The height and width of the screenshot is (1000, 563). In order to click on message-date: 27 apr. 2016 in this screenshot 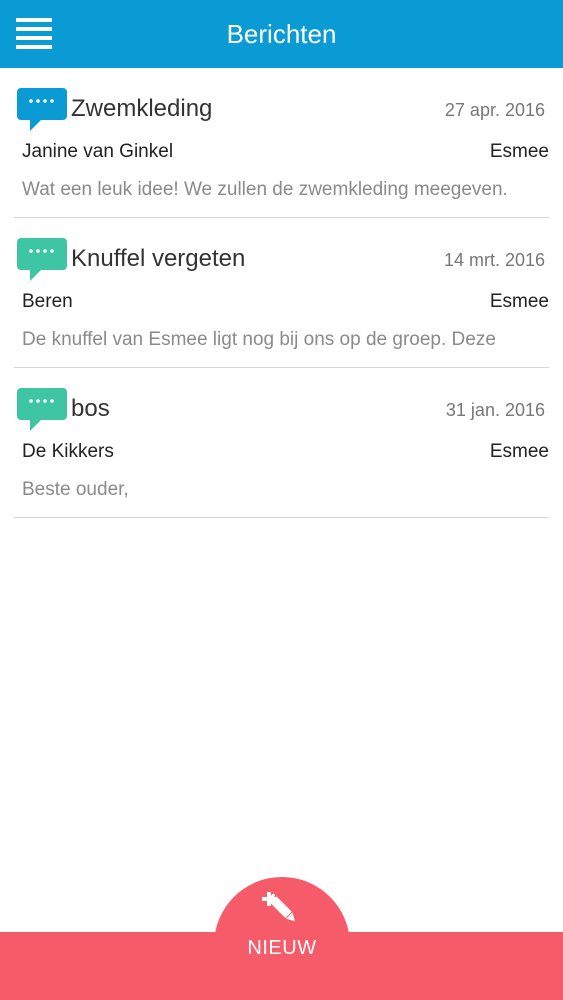, I will do `click(494, 110)`.